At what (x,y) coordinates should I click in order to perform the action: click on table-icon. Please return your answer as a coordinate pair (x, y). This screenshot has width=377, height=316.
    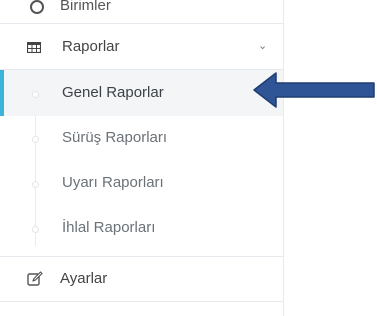
    Looking at the image, I should click on (34, 47).